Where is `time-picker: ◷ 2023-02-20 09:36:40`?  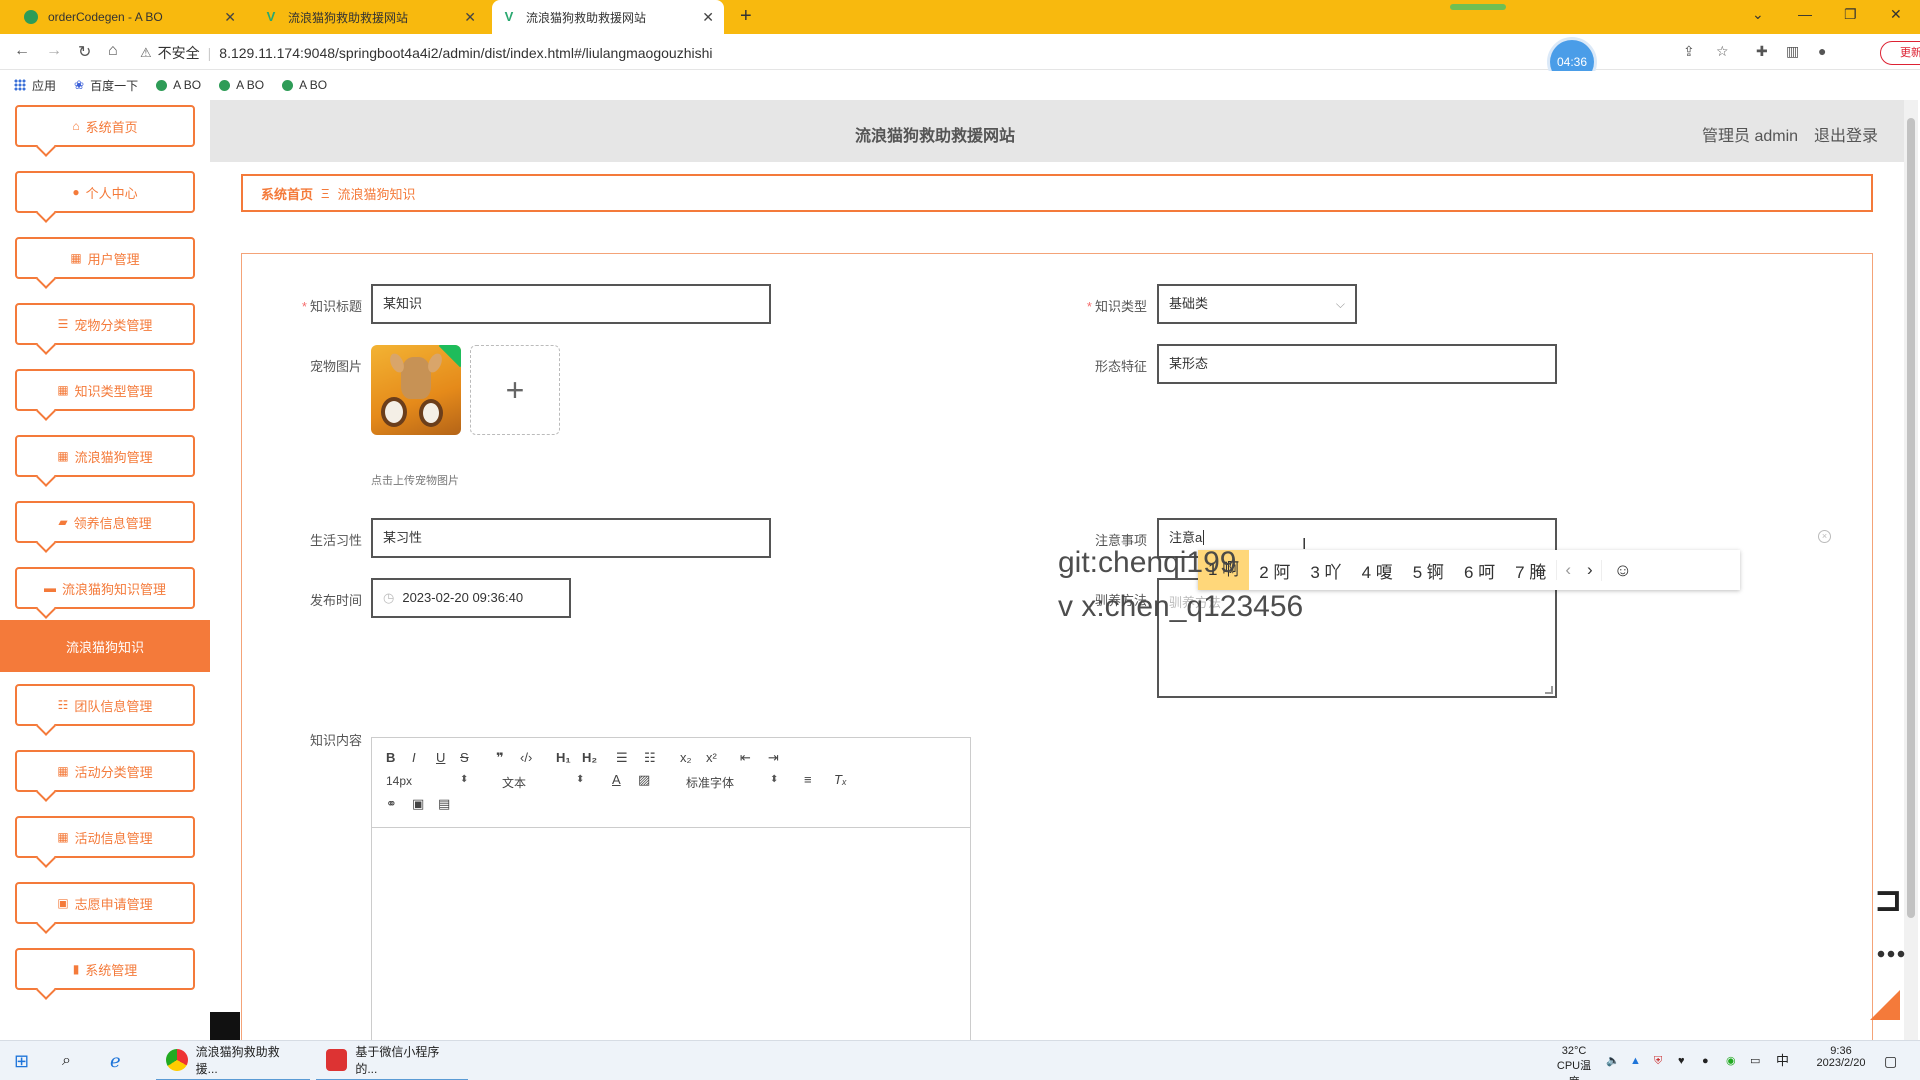 time-picker: ◷ 2023-02-20 09:36:40 is located at coordinates (471, 598).